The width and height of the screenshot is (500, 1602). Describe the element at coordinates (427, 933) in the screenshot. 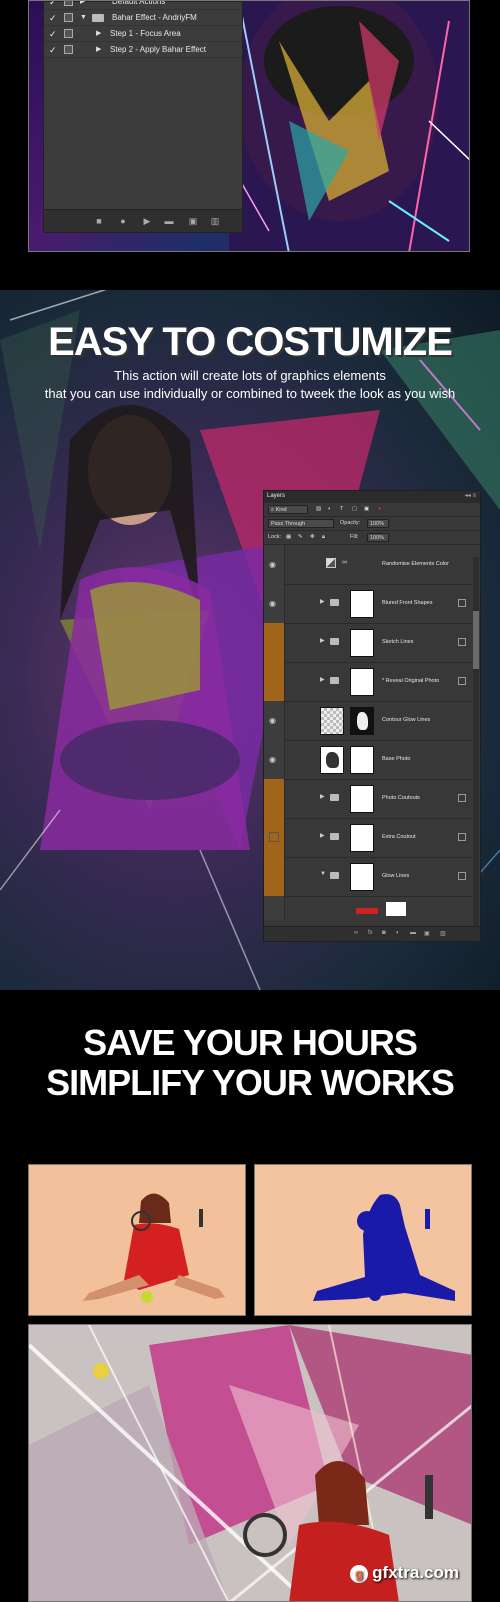

I see `new-layer-icon: ▣` at that location.